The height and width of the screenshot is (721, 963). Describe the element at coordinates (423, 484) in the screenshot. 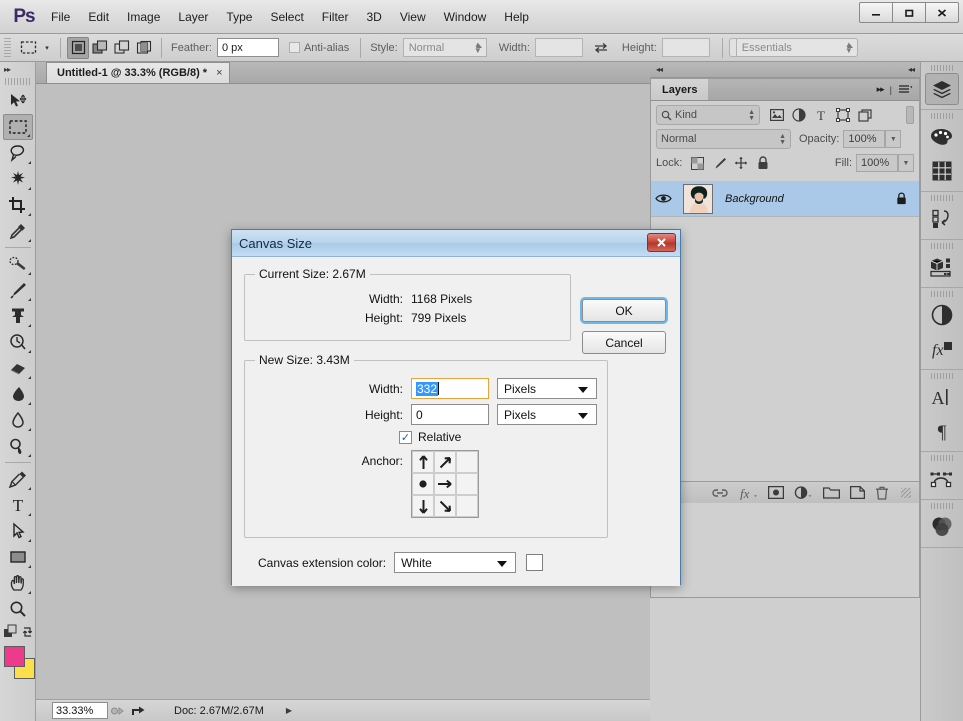

I see `anchor-cell-middle-left` at that location.